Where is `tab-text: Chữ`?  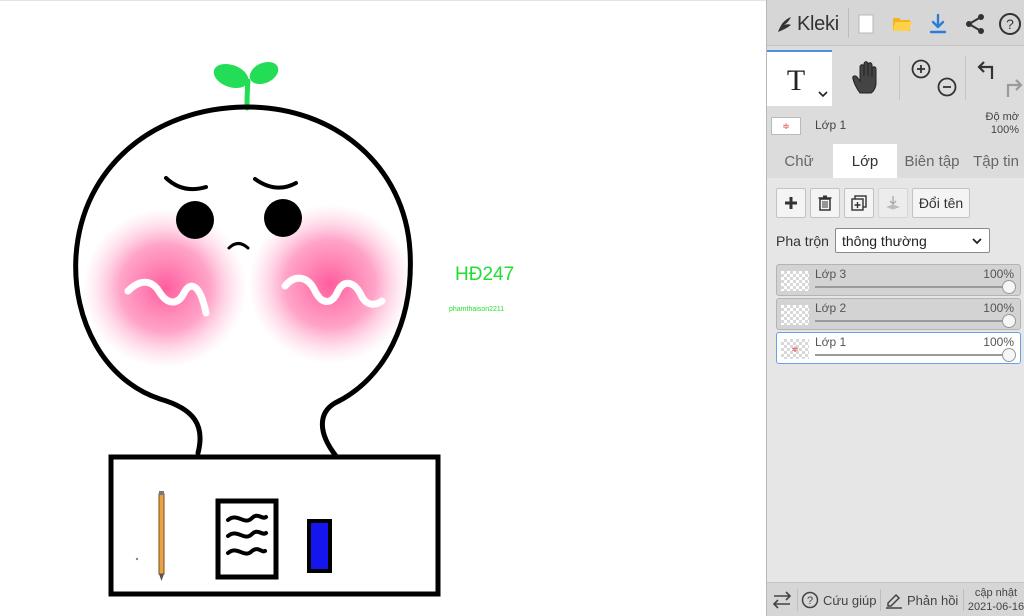
tab-text: Chữ is located at coordinates (799, 161).